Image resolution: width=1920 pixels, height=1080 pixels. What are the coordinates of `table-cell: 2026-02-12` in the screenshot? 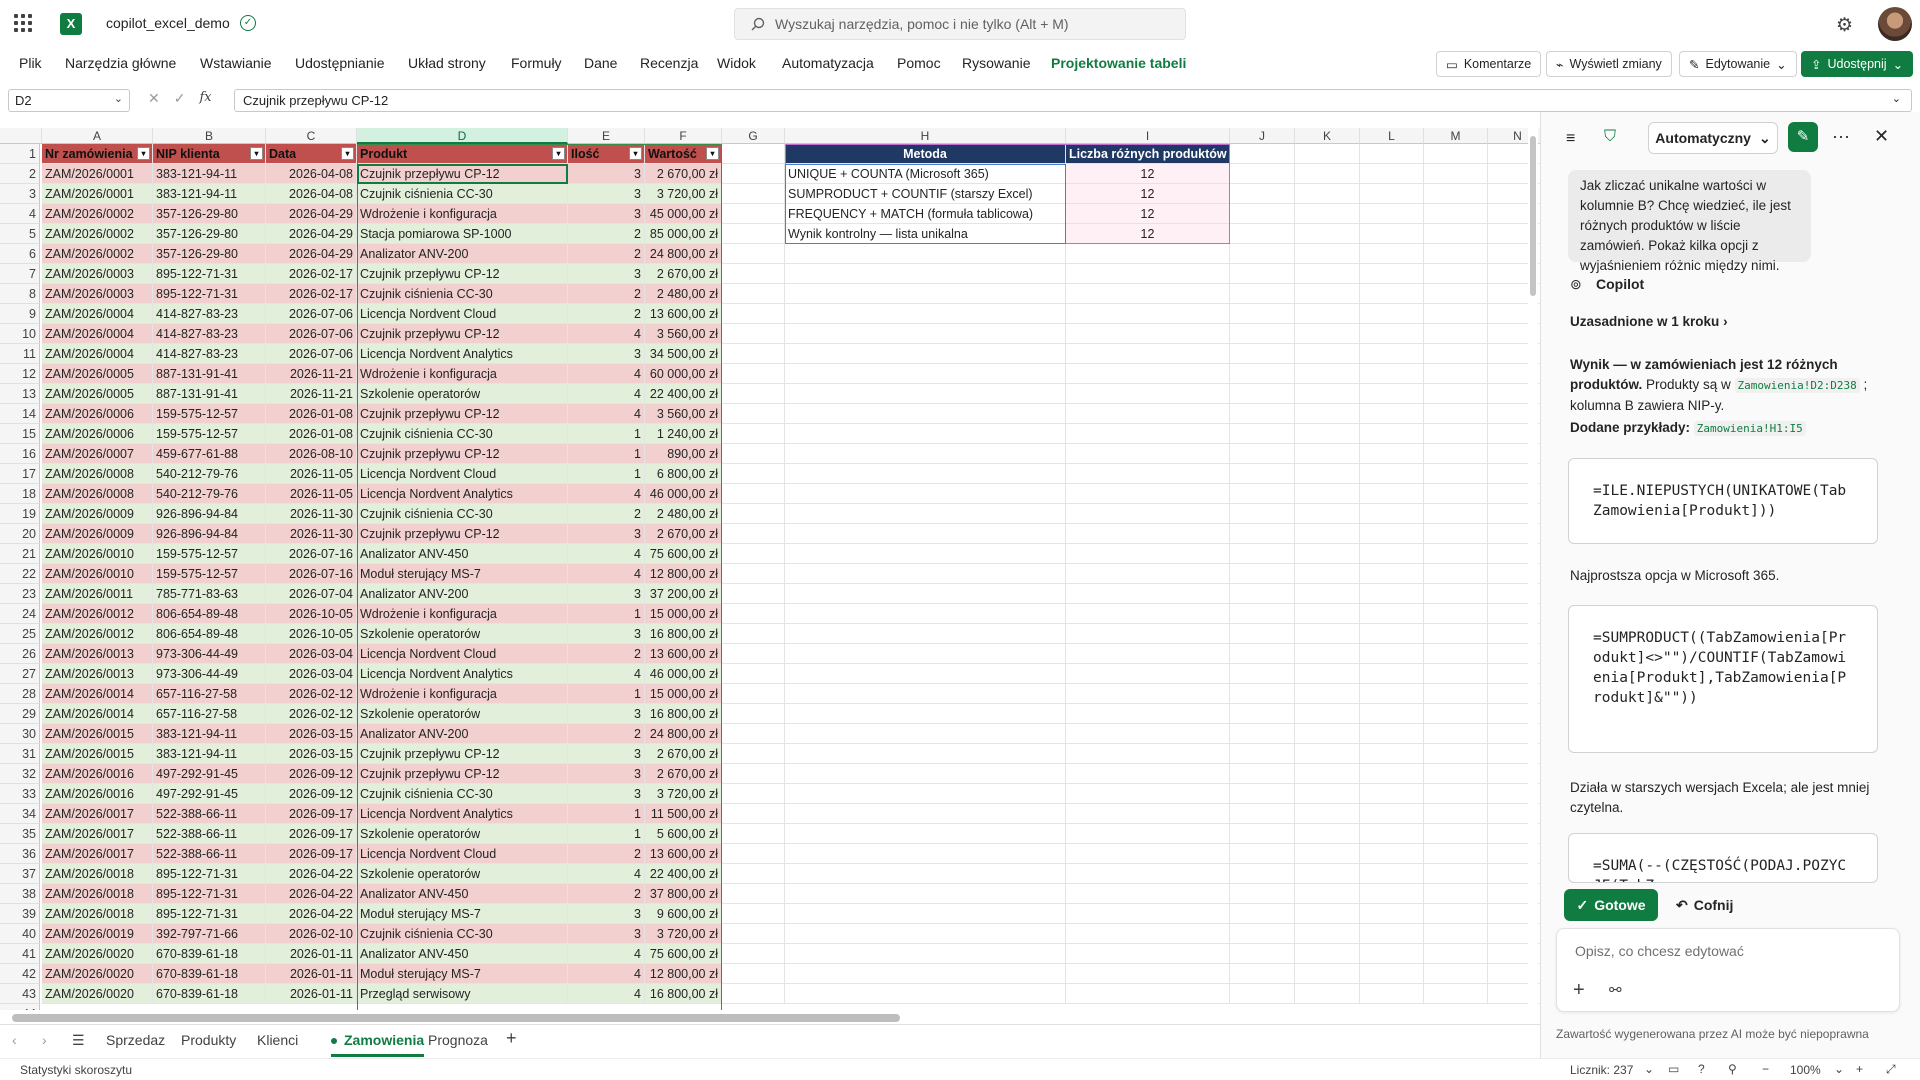 It's located at (311, 714).